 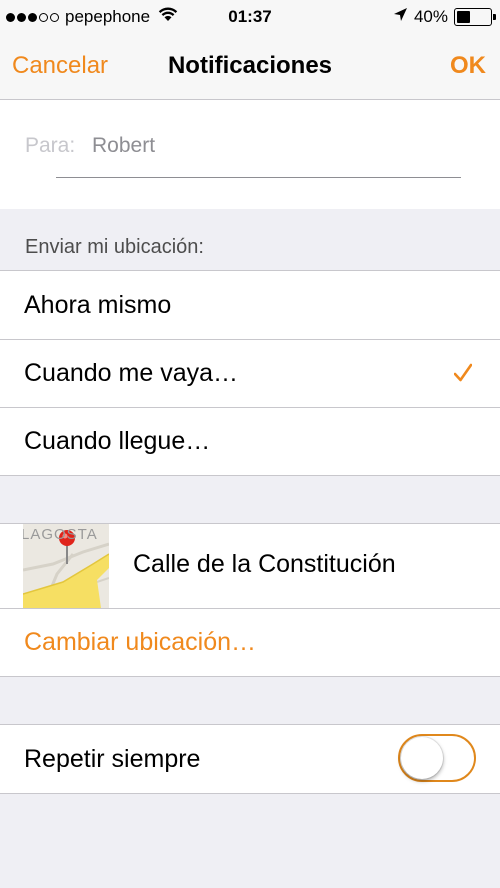 What do you see at coordinates (123, 146) in the screenshot?
I see `recipient-field: Robert` at bounding box center [123, 146].